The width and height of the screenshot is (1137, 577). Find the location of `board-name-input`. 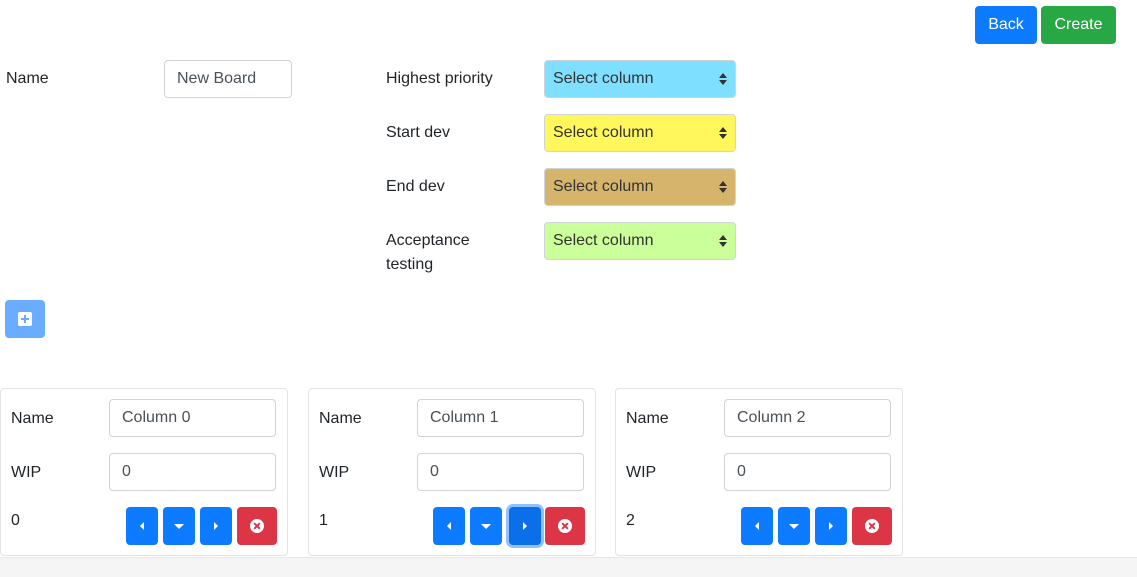

board-name-input is located at coordinates (228, 79).